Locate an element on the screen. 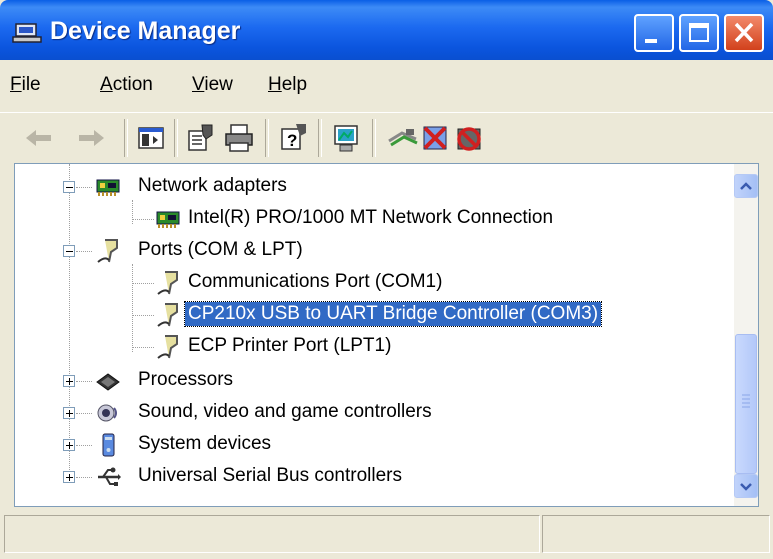 This screenshot has width=773, height=559. tree-item-label: Sound, video and game controllers is located at coordinates (285, 411).